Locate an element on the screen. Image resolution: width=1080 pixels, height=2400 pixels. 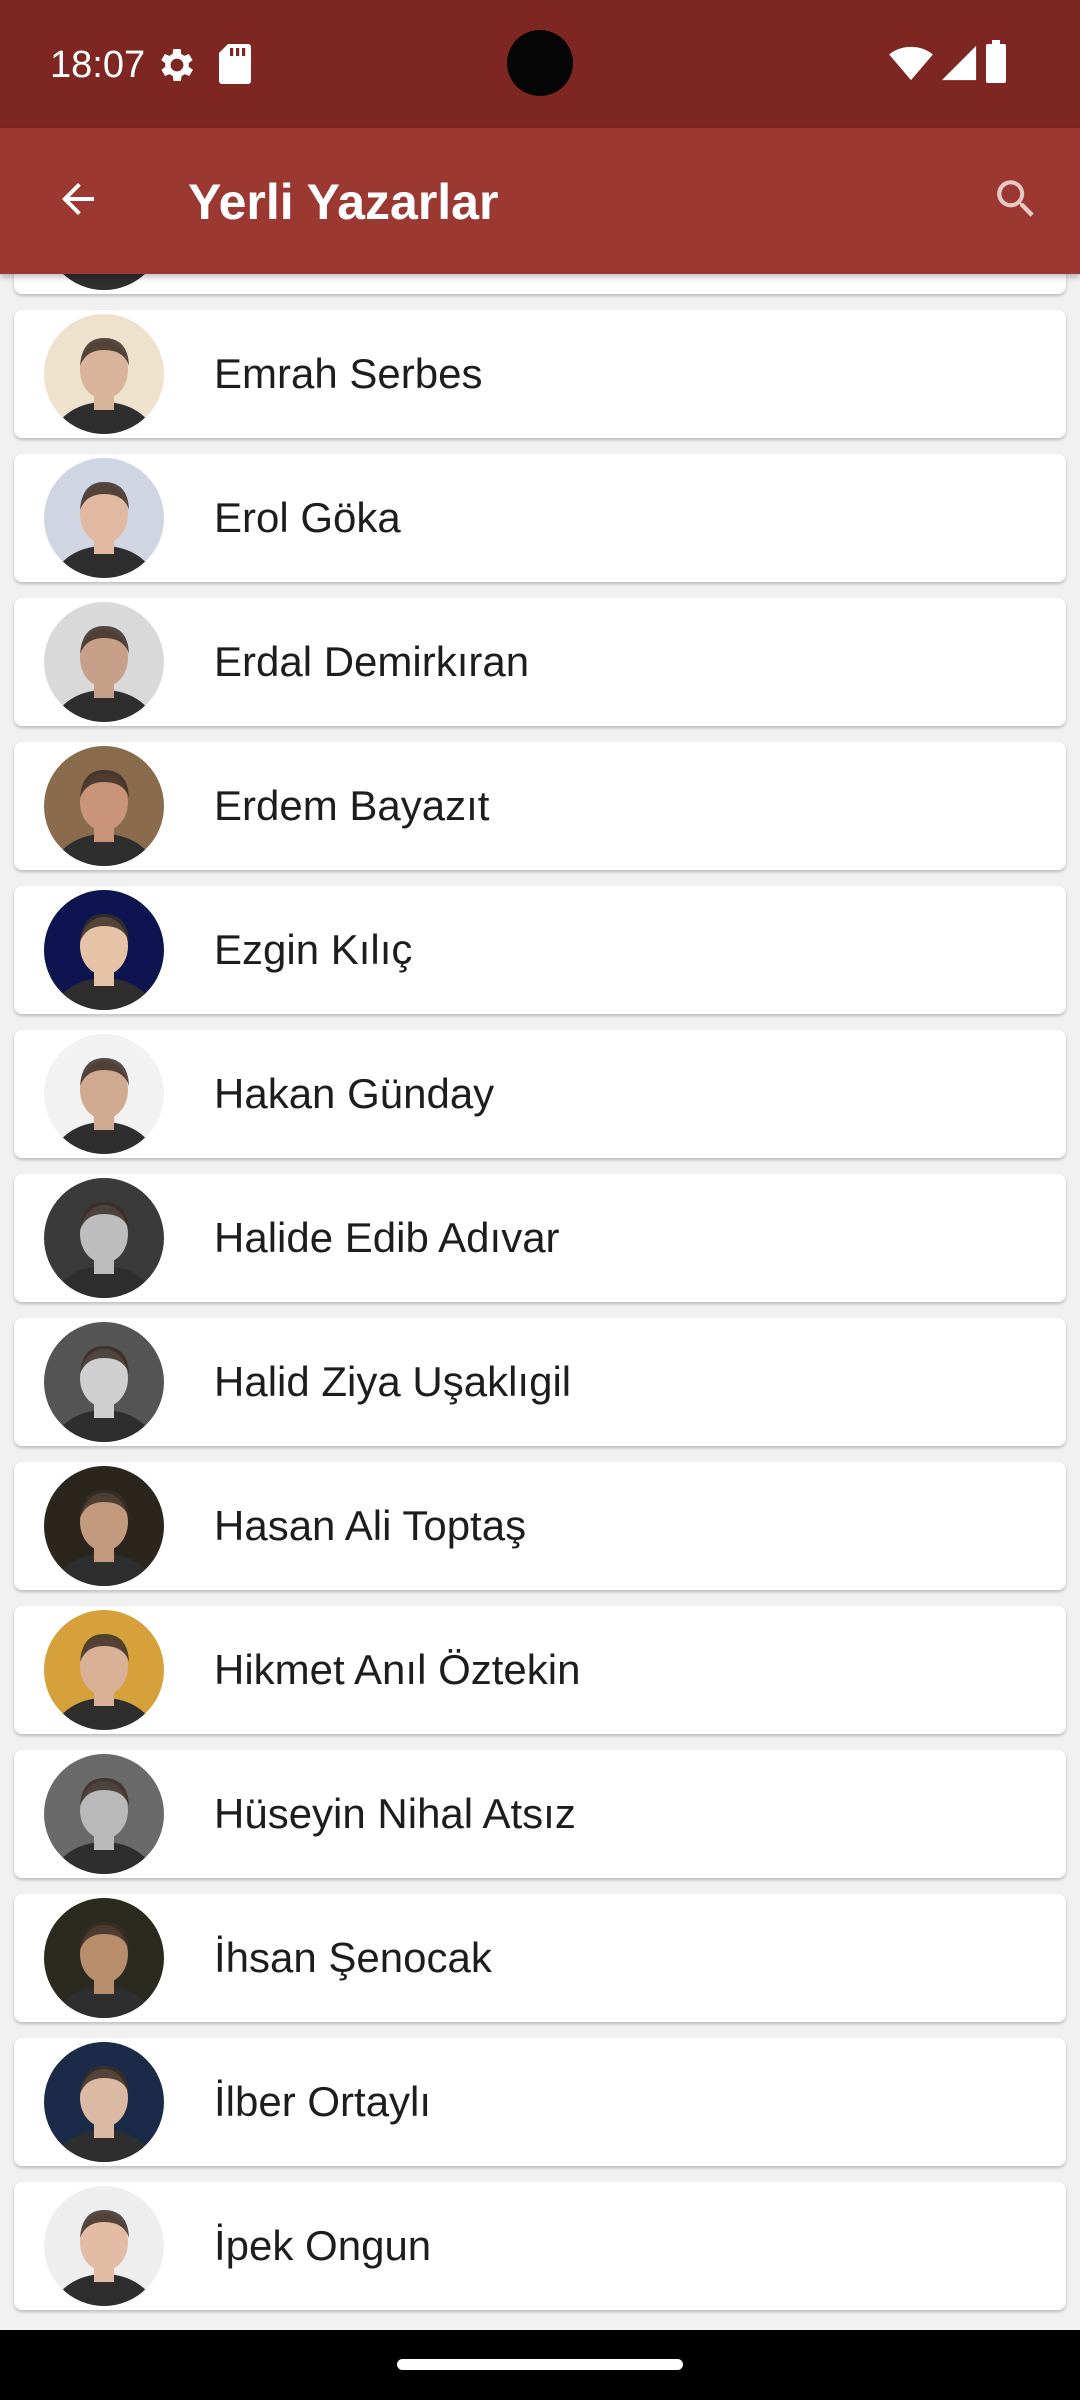
author-name: Halide Edib Adıvar is located at coordinates (387, 1237).